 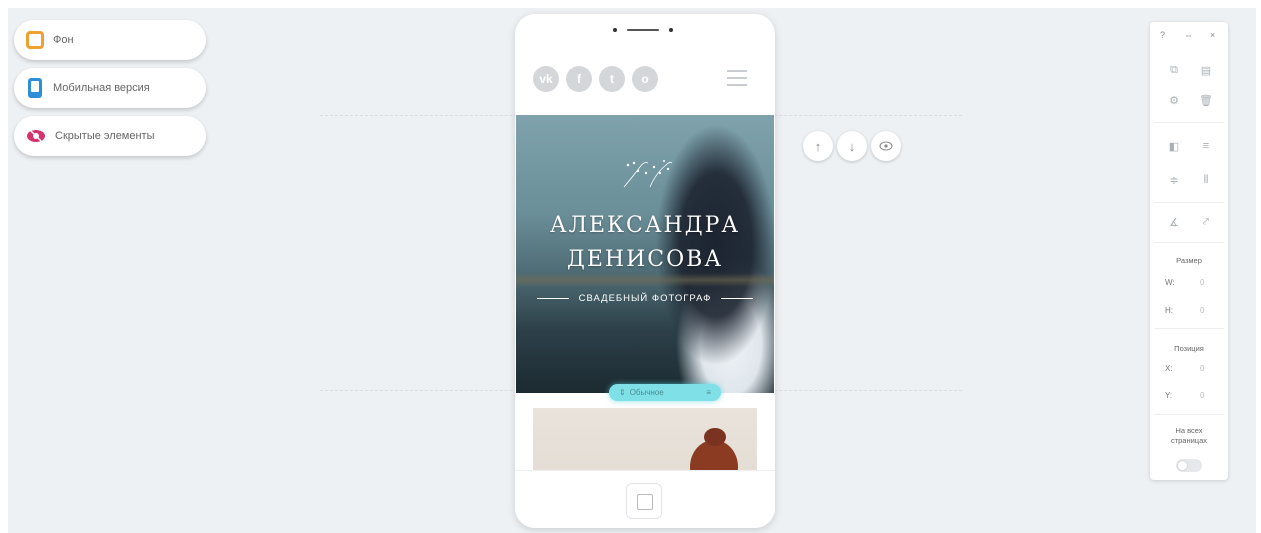 I want to click on hero-block: АЛЕКСАНДРА ДЕНИСОВА СВАДЕБНЫЙ ФОТОГРАФ, so click(x=645, y=254).